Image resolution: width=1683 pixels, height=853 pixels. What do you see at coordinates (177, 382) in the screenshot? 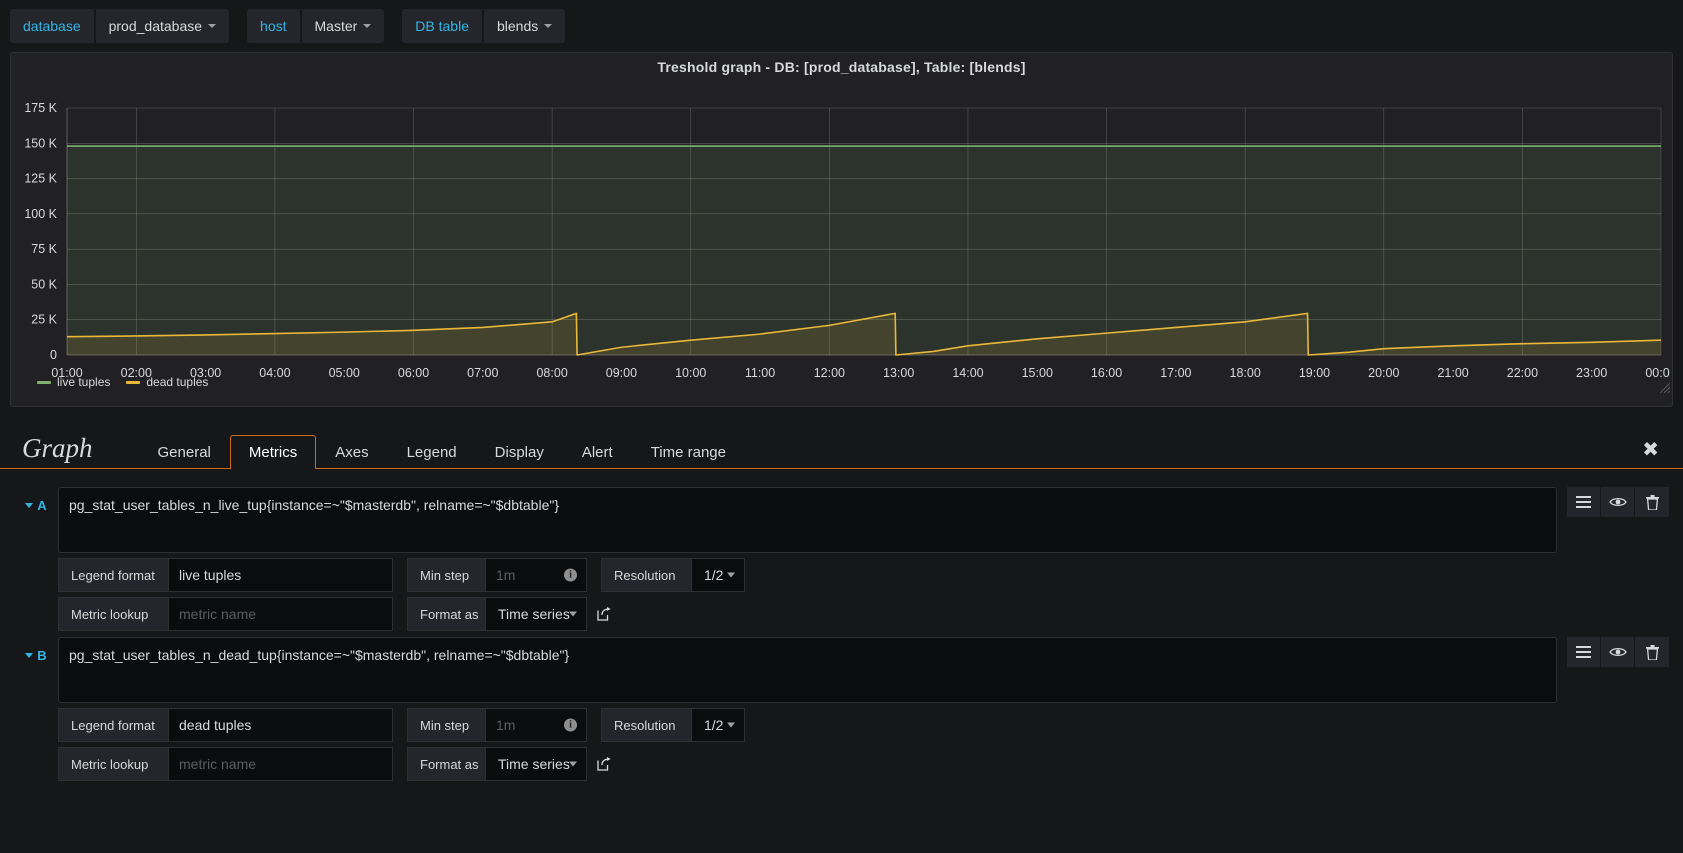
I see `legend-label-dead-tuples: dead tuples` at bounding box center [177, 382].